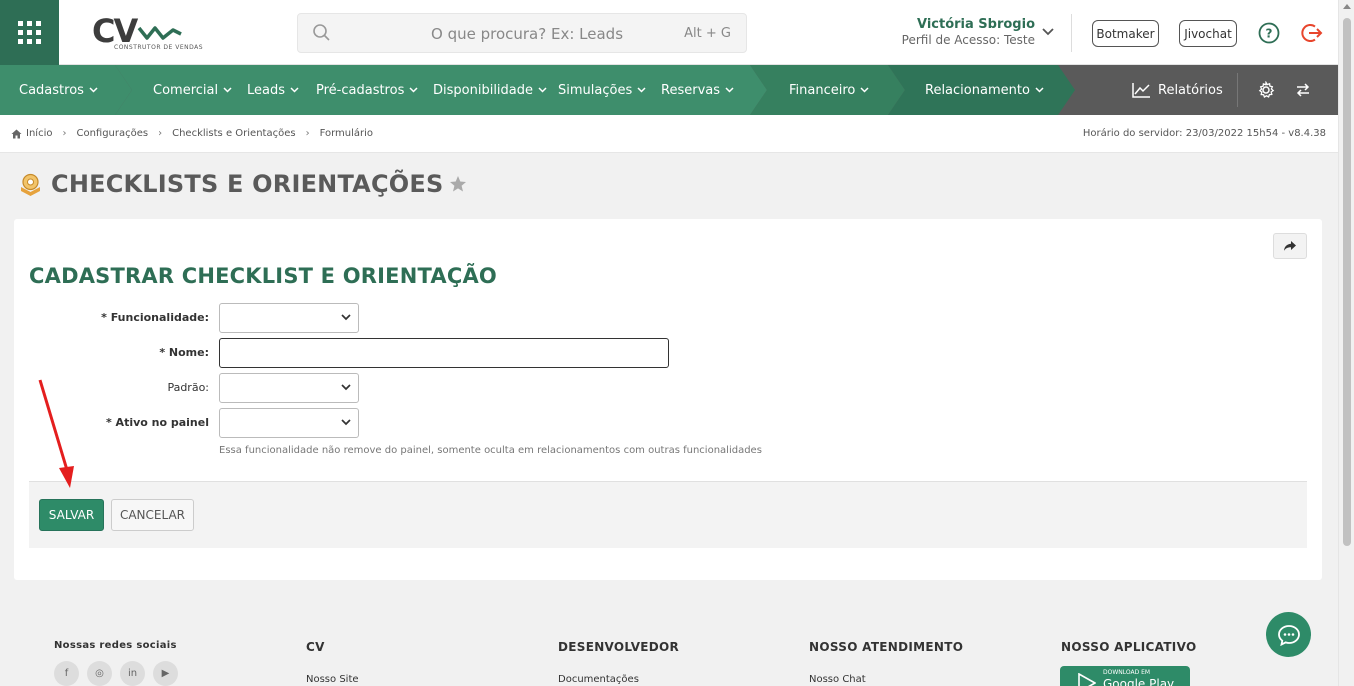  I want to click on apps-menu-button, so click(29, 32).